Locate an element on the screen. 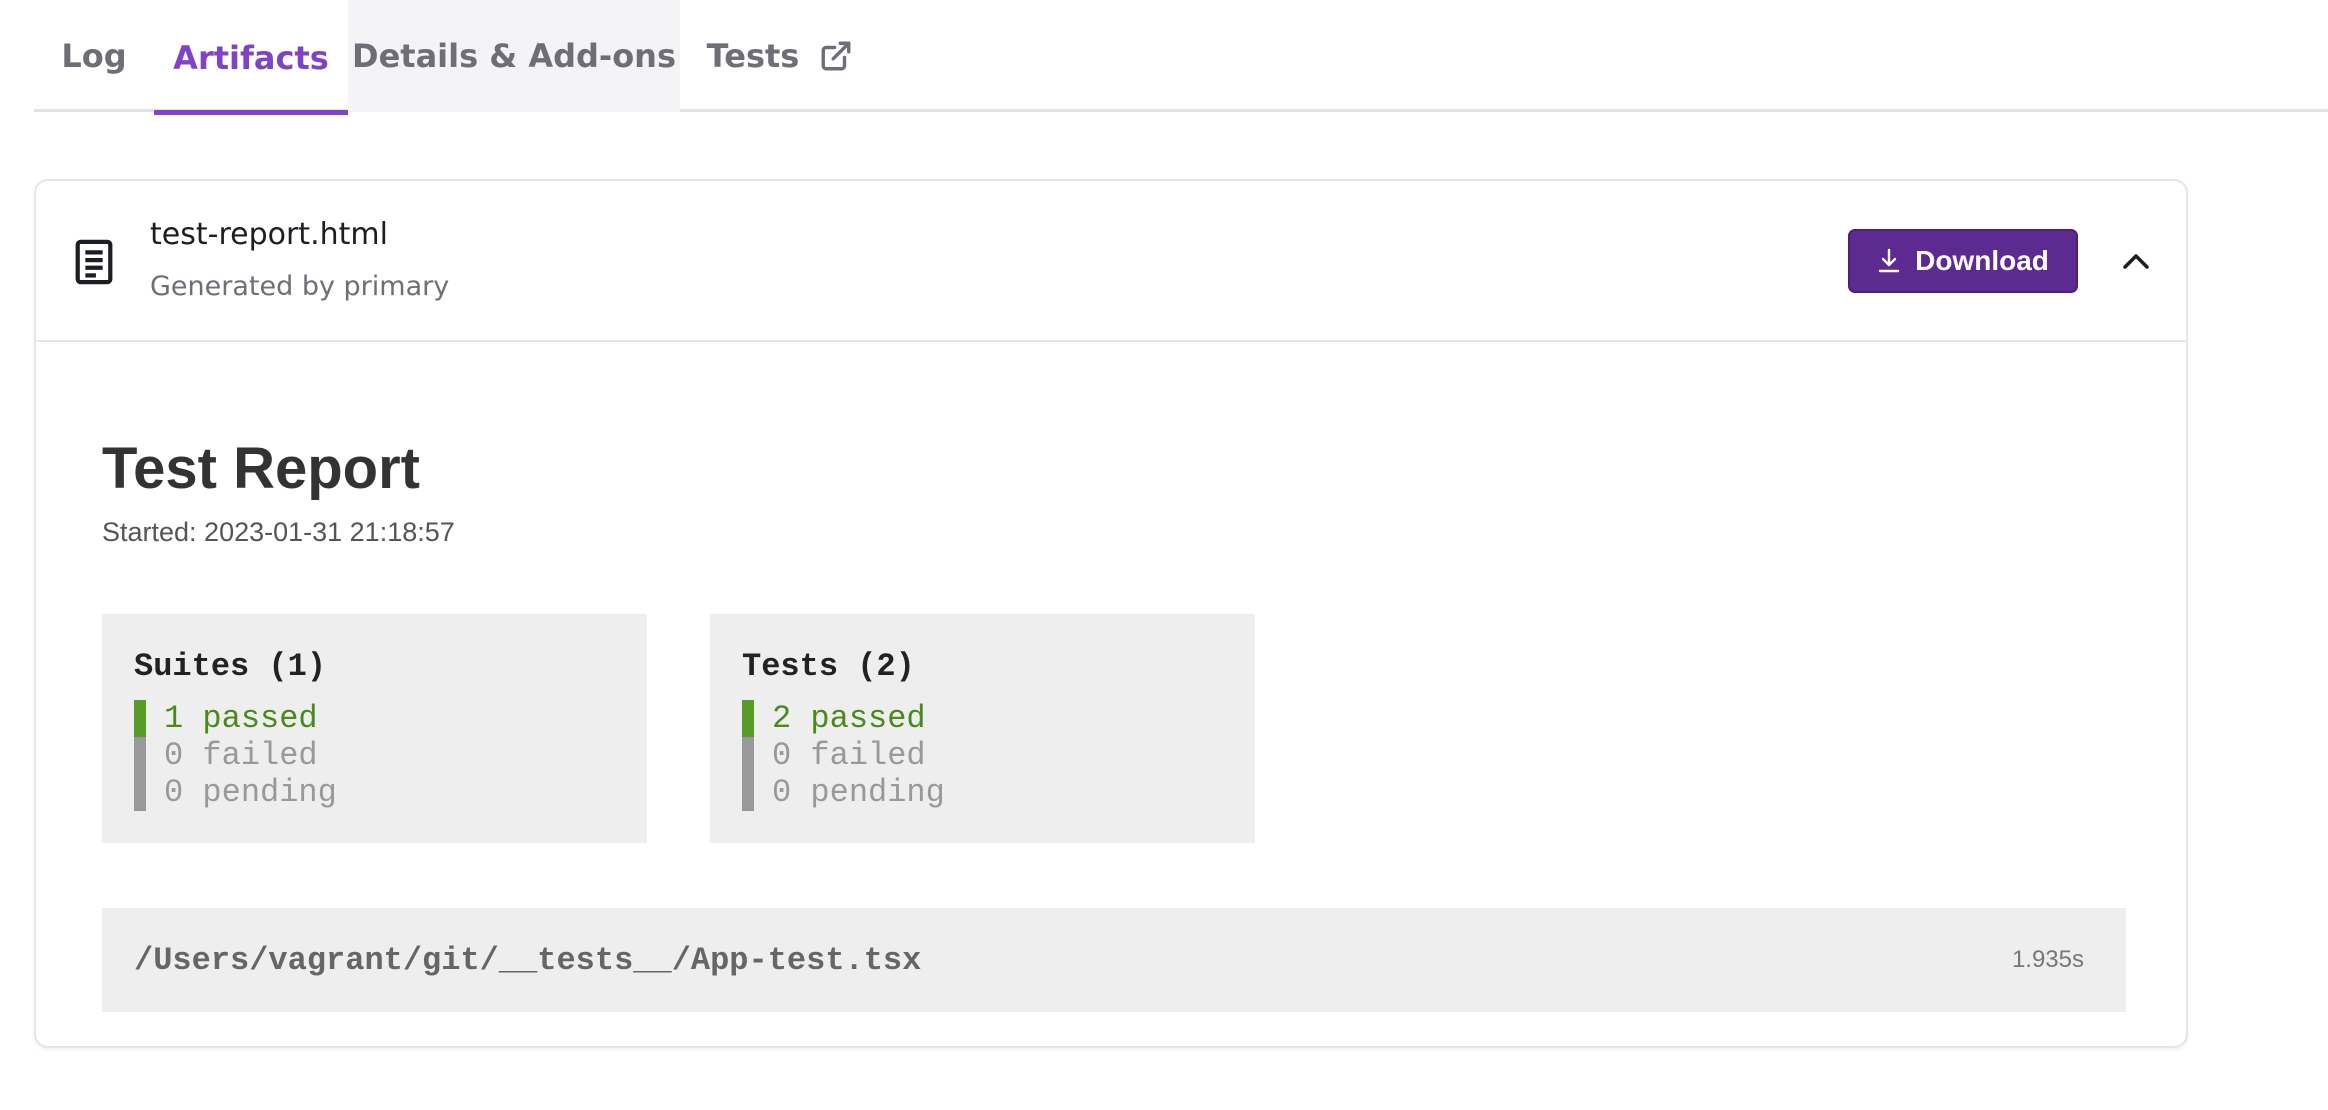 Image resolution: width=2328 pixels, height=1110 pixels. collapse-button is located at coordinates (2136, 261).